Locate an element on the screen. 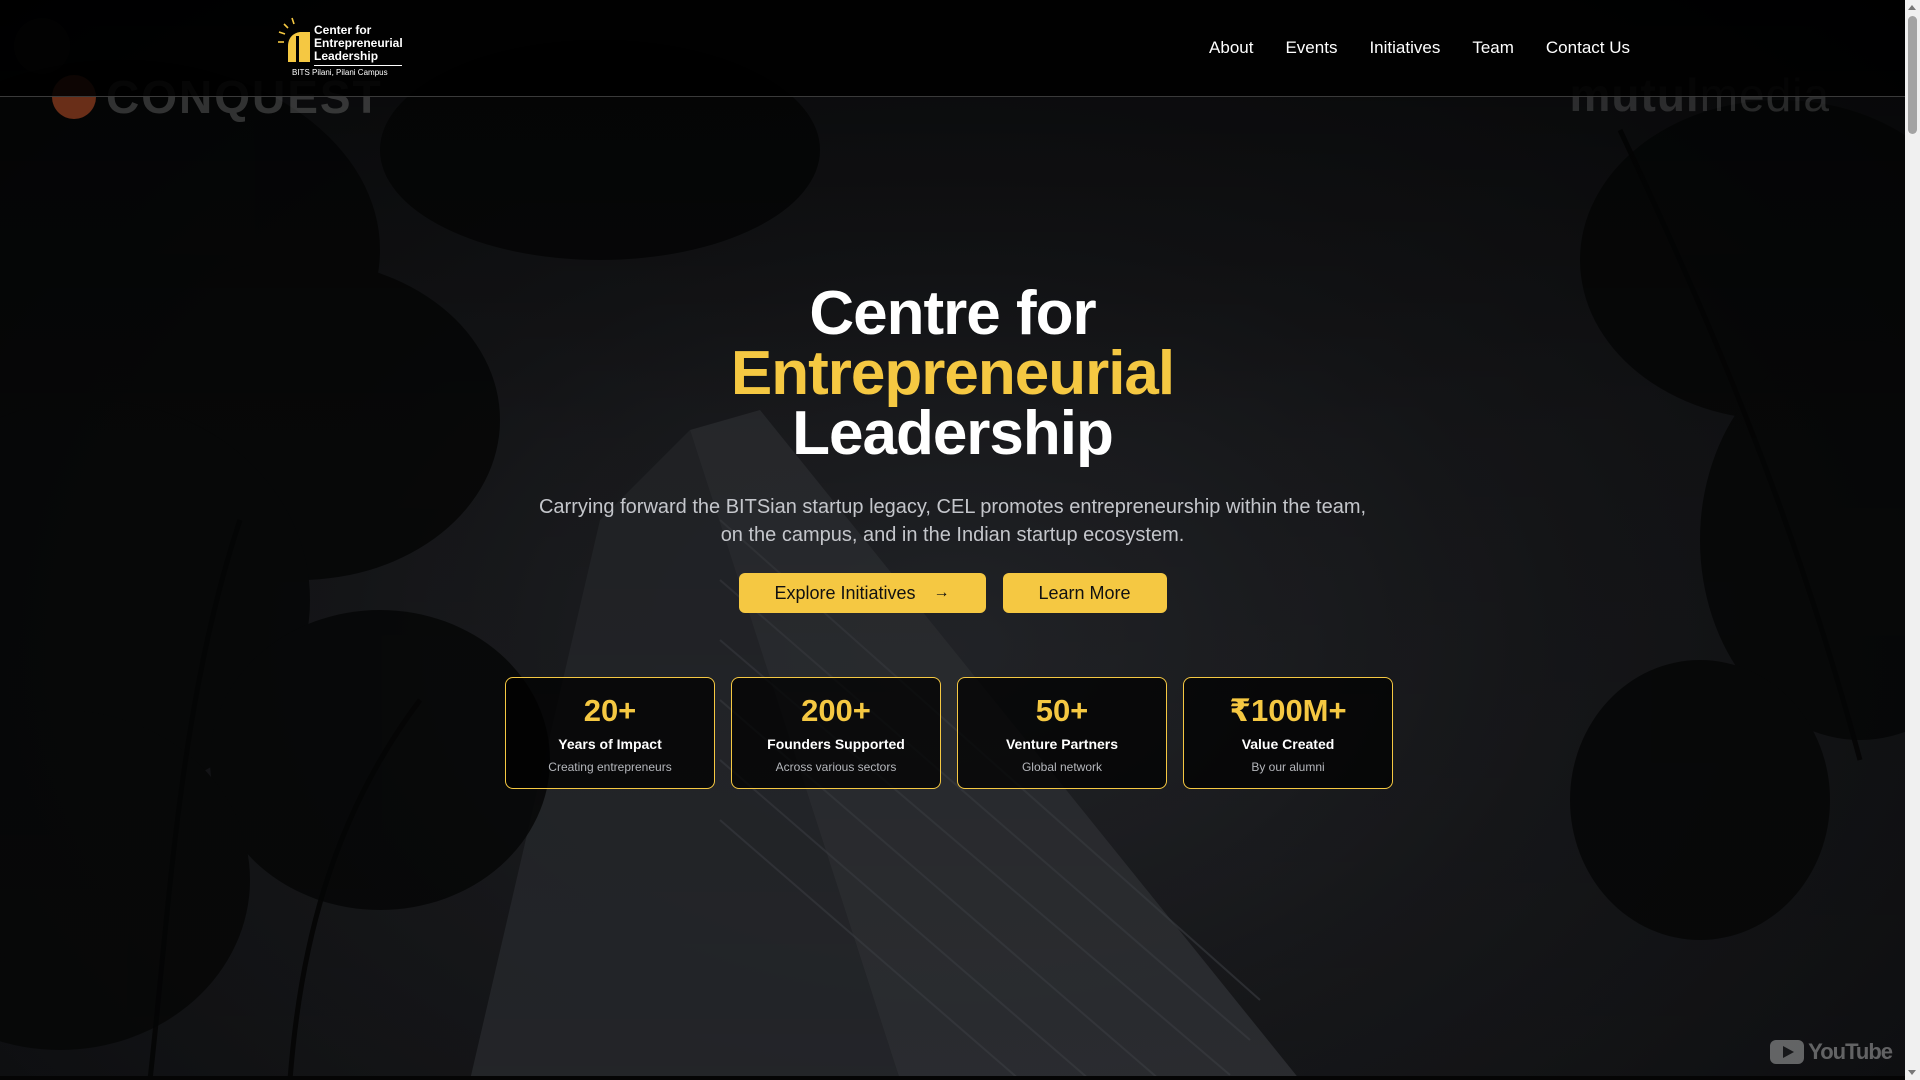  youtube-watermark: YouTube is located at coordinates (1831, 1052).